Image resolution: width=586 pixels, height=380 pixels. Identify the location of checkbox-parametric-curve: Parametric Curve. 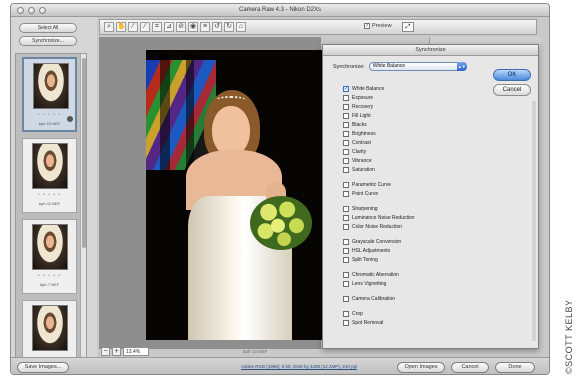
(367, 185).